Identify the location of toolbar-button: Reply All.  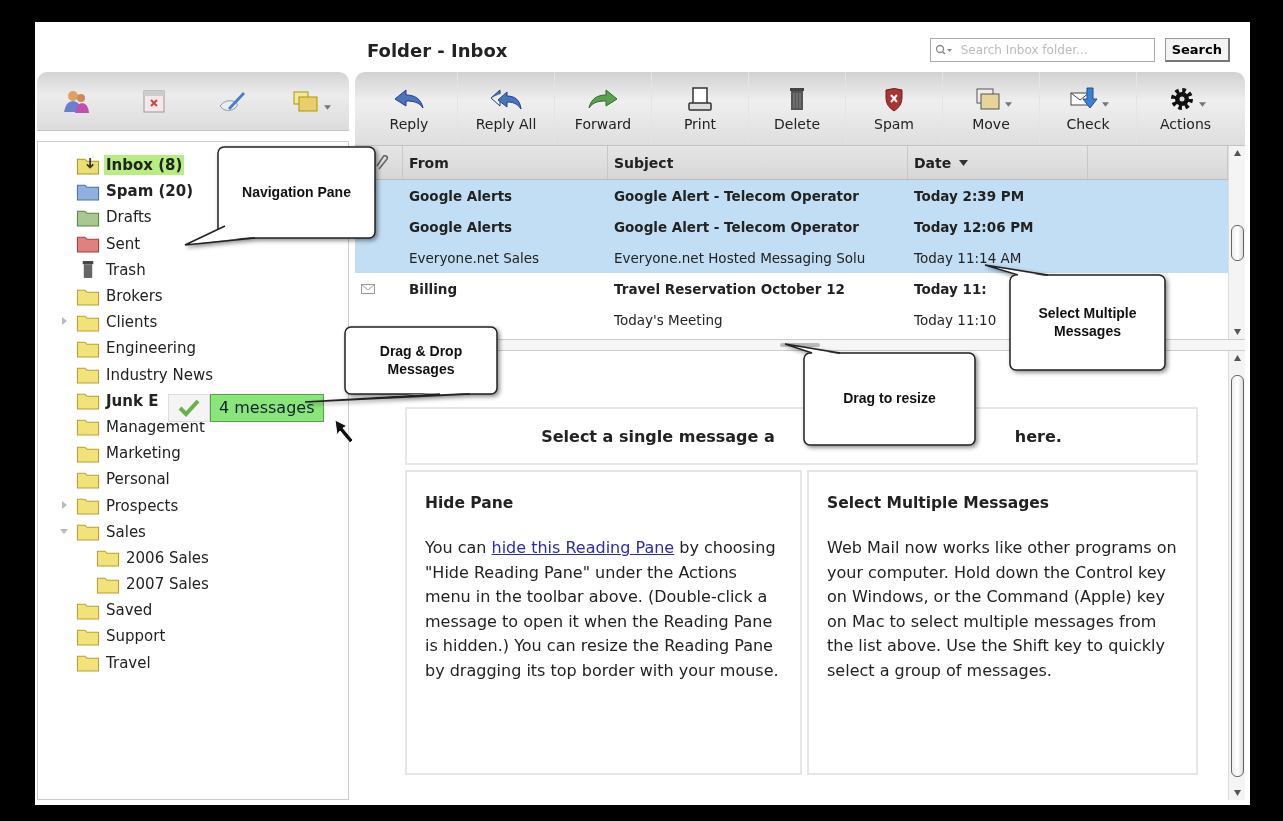
(506, 108).